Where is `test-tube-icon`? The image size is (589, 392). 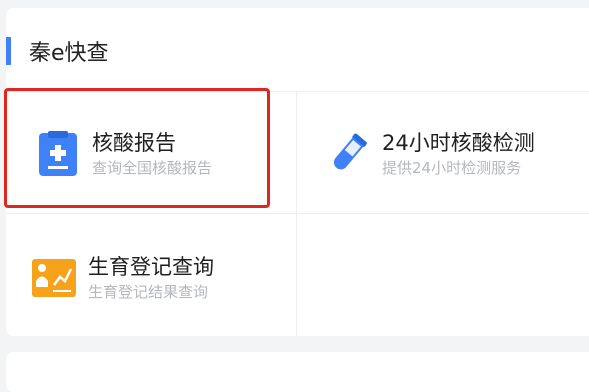
test-tube-icon is located at coordinates (348, 154).